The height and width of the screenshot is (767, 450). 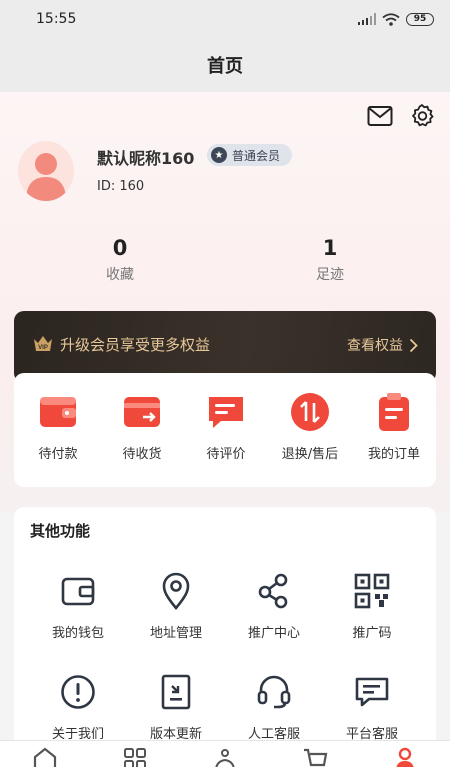 I want to click on community-icon, so click(x=225, y=758).